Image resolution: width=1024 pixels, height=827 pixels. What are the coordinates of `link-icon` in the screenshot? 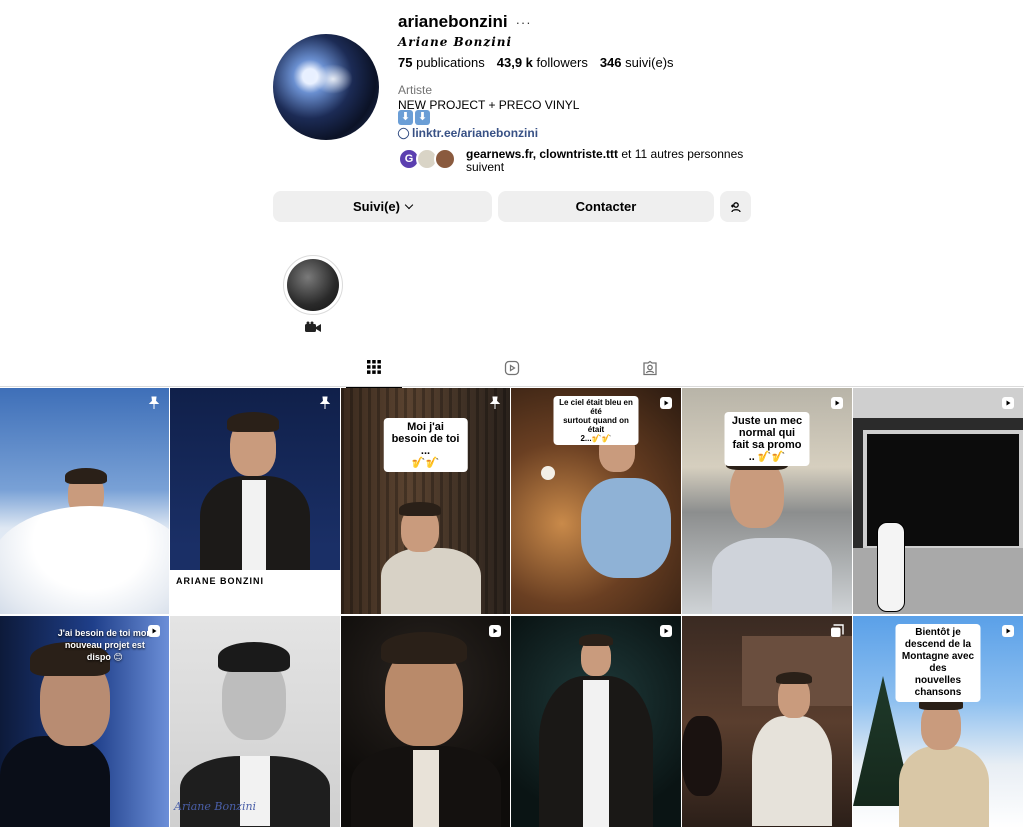 It's located at (403, 133).